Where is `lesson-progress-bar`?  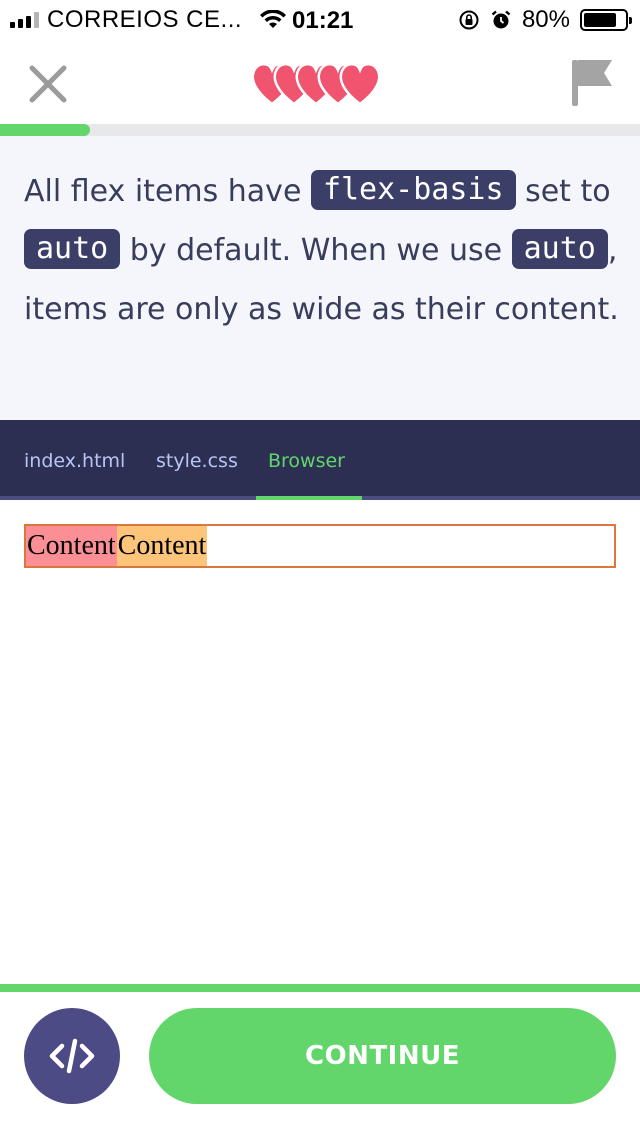 lesson-progress-bar is located at coordinates (320, 130).